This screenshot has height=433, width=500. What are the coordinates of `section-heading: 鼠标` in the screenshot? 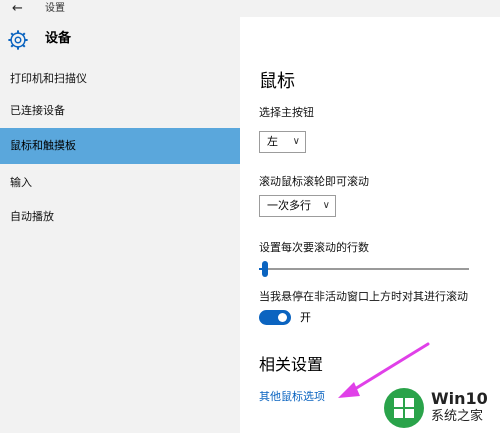 It's located at (277, 81).